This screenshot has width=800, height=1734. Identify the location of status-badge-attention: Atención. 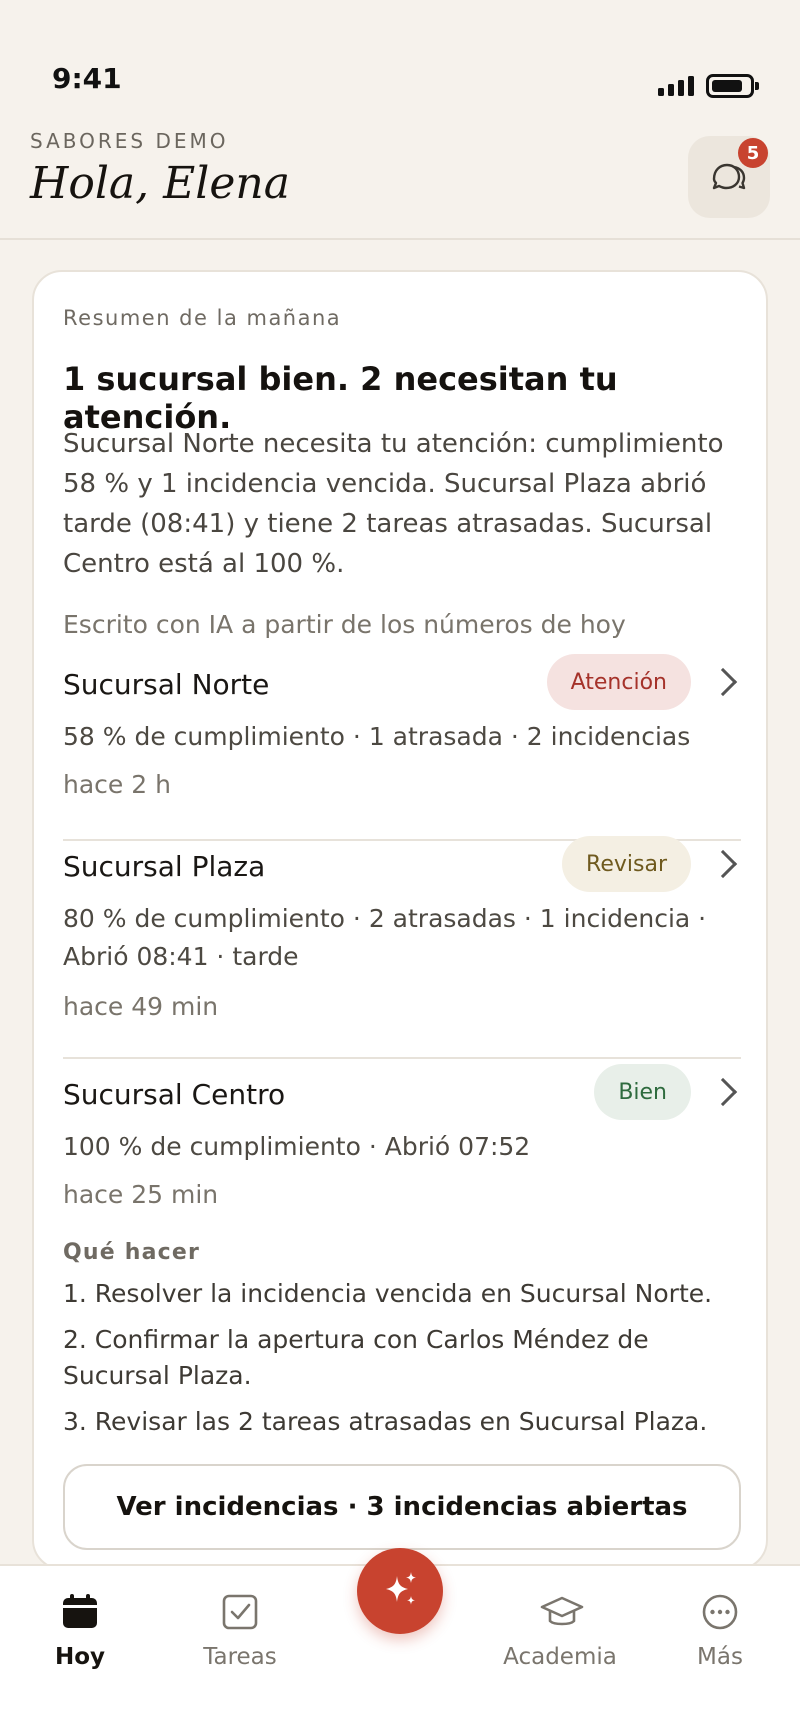
(618, 682).